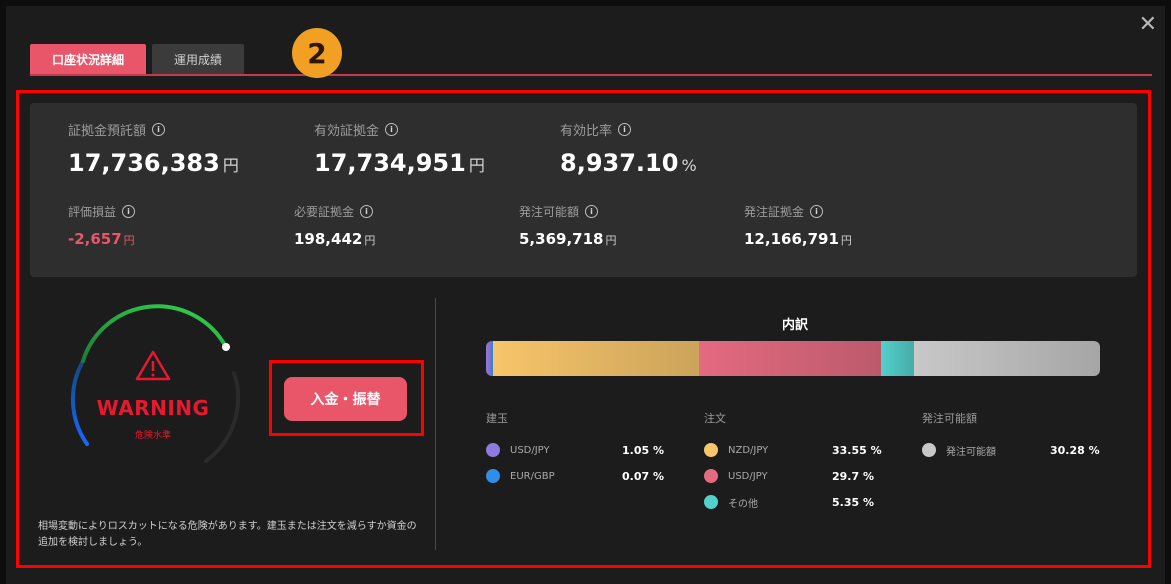 The height and width of the screenshot is (584, 1171). What do you see at coordinates (435, 424) in the screenshot?
I see `section-divider` at bounding box center [435, 424].